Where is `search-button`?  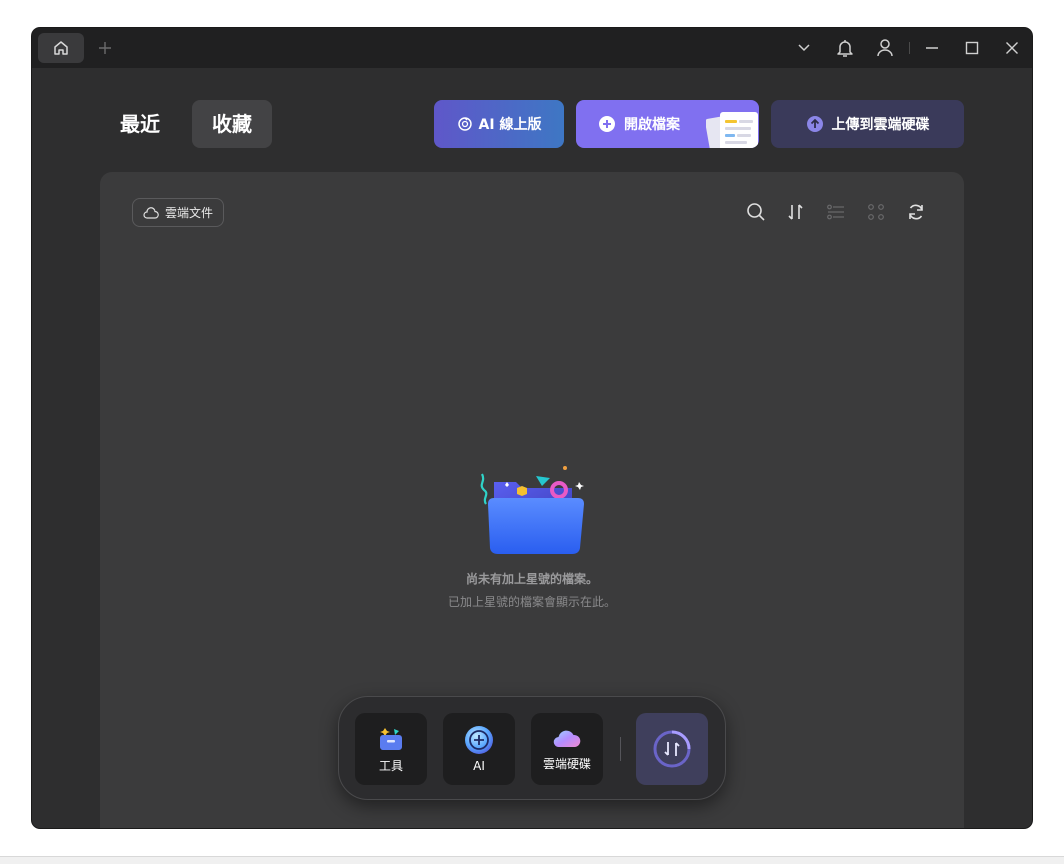
search-button is located at coordinates (756, 212).